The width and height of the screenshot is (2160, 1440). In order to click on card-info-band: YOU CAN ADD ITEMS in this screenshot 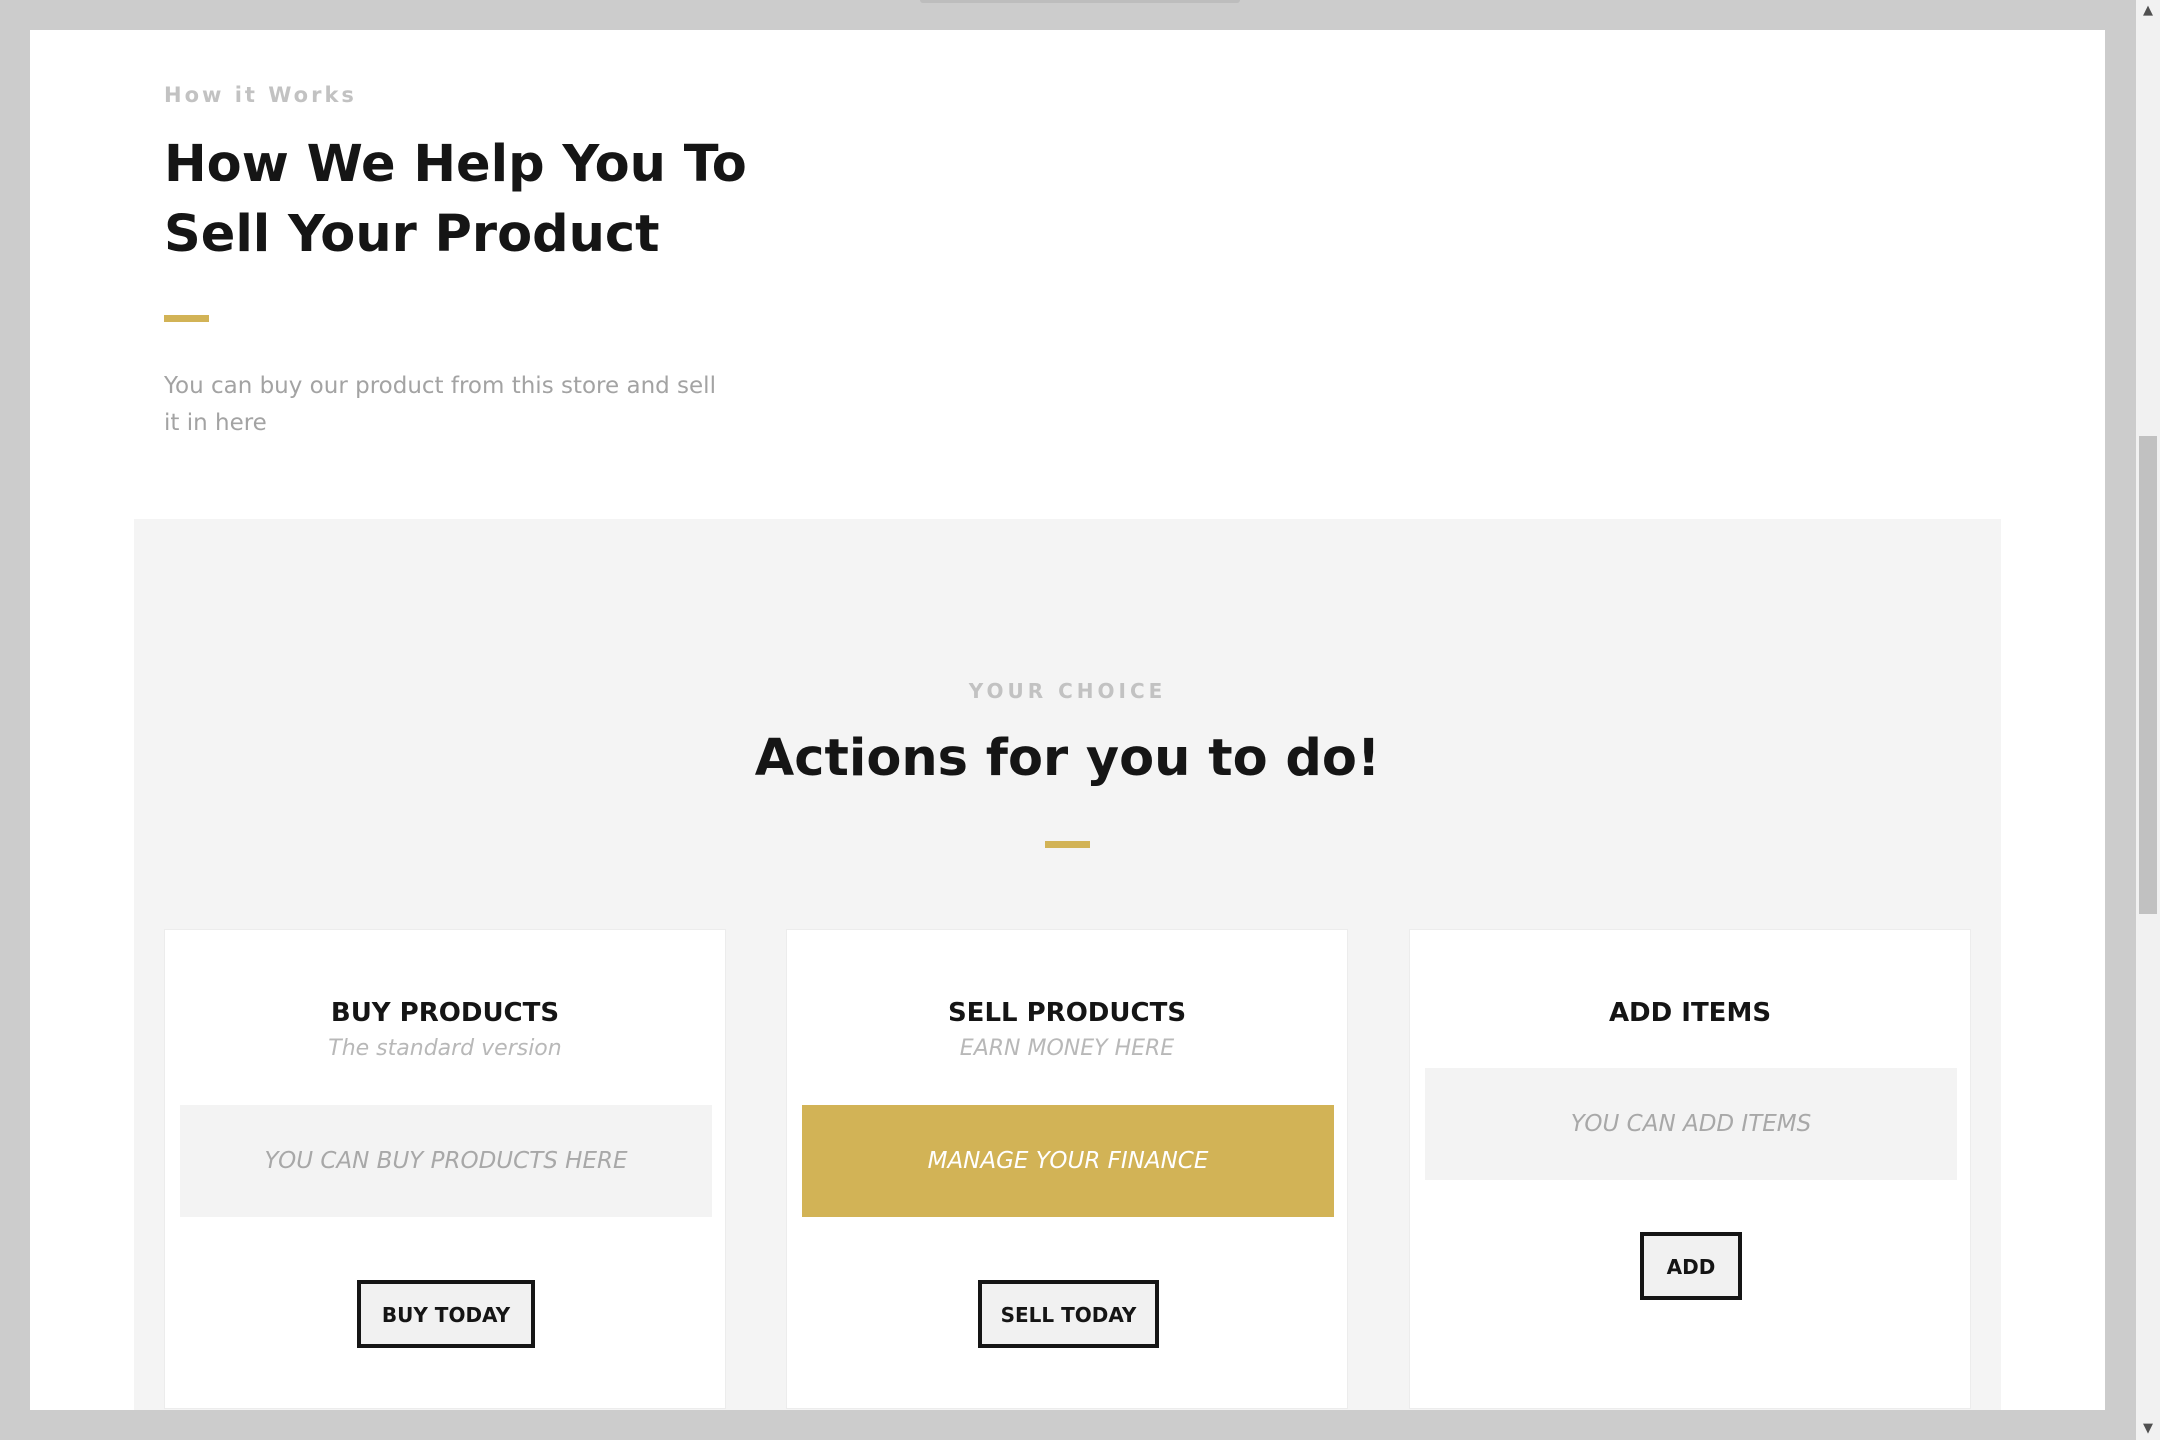, I will do `click(1691, 1124)`.